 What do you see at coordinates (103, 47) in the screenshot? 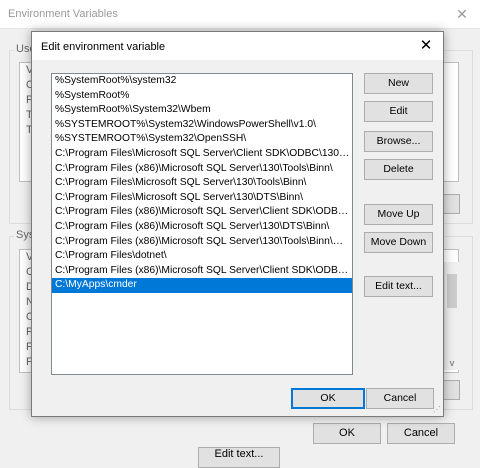
I see `dialog-title: Edit environment variable` at bounding box center [103, 47].